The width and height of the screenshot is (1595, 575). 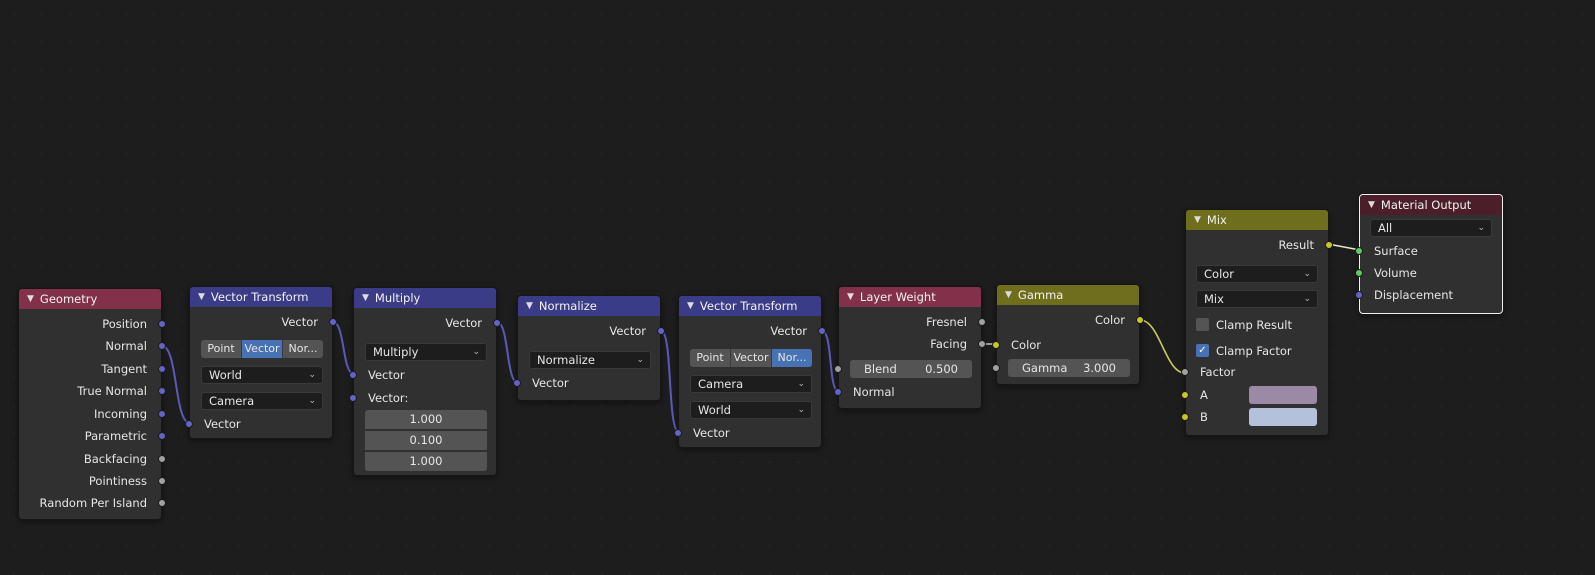 I want to click on node-header: ▼ Multiply, so click(x=425, y=298).